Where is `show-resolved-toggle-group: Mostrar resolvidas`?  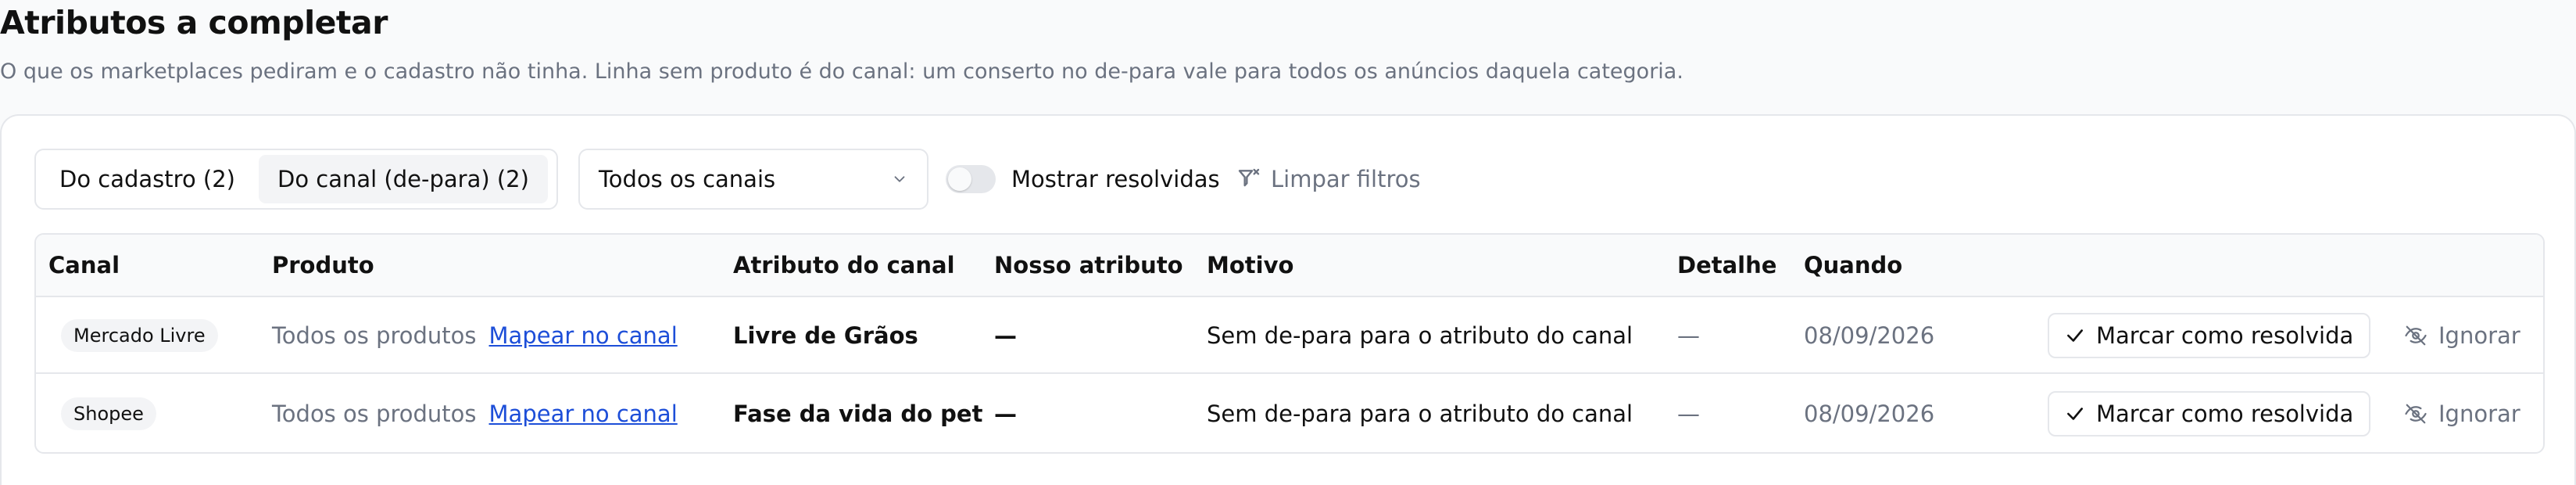
show-resolved-toggle-group: Mostrar resolvidas is located at coordinates (1083, 179).